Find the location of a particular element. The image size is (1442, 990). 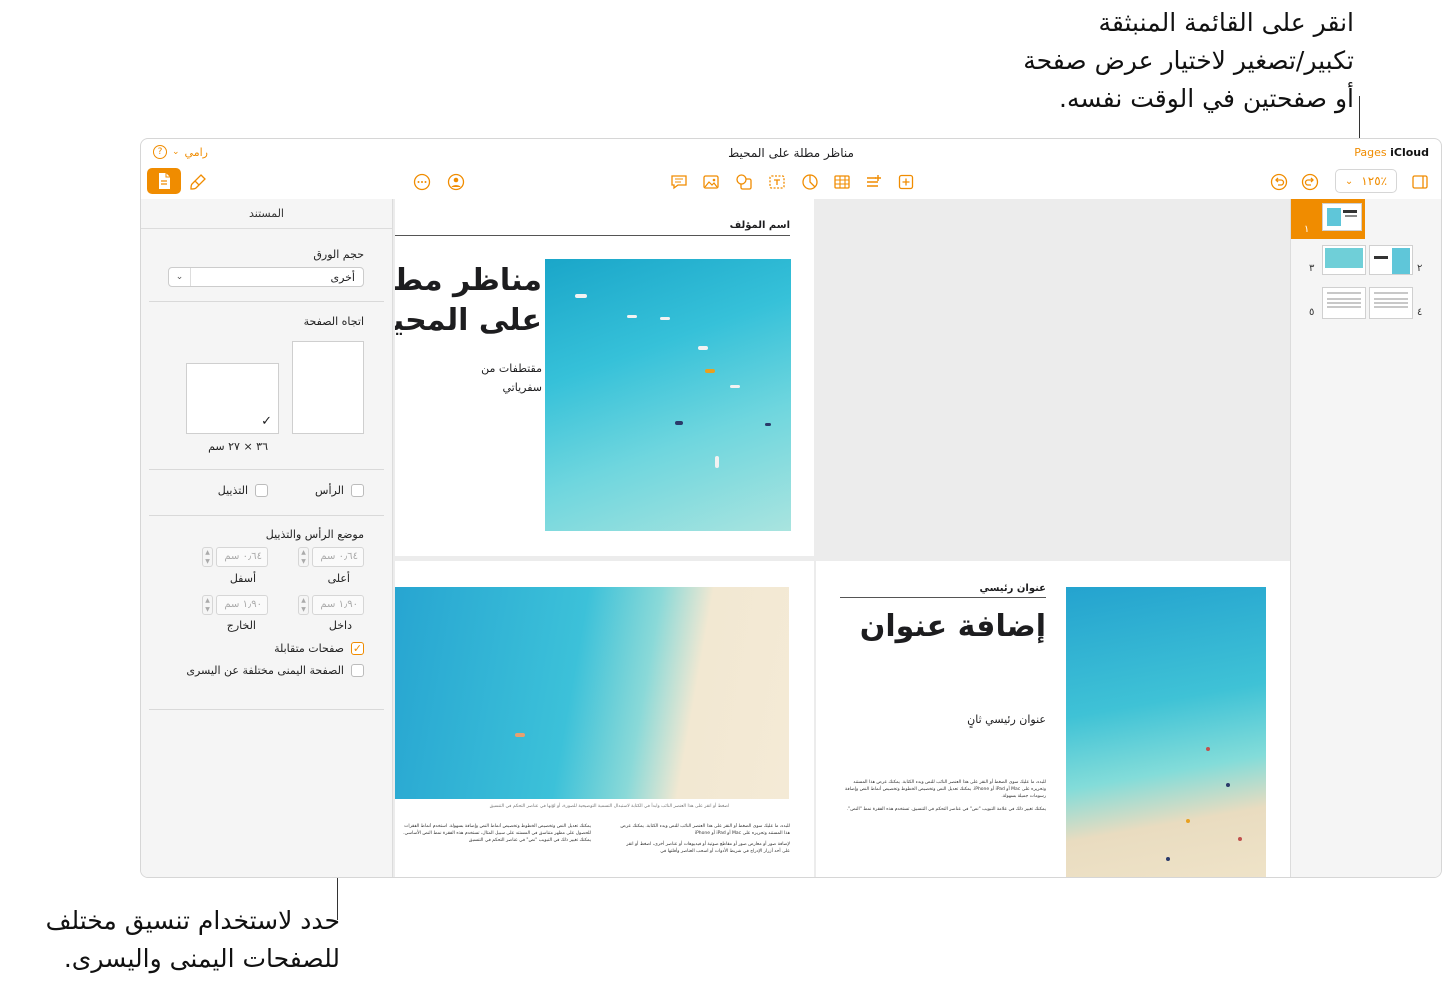

list-button is located at coordinates (874, 182).